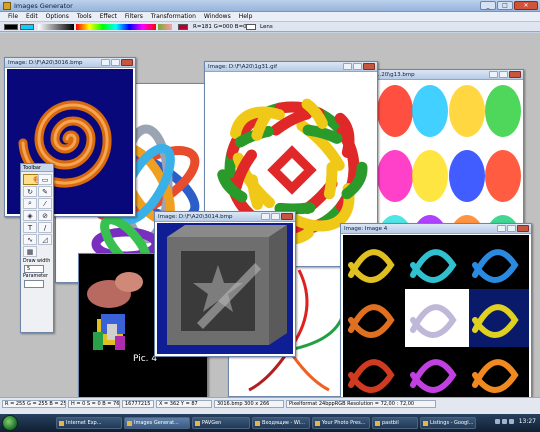 The width and height of the screenshot is (540, 432). I want to click on cube-image, so click(225, 288).